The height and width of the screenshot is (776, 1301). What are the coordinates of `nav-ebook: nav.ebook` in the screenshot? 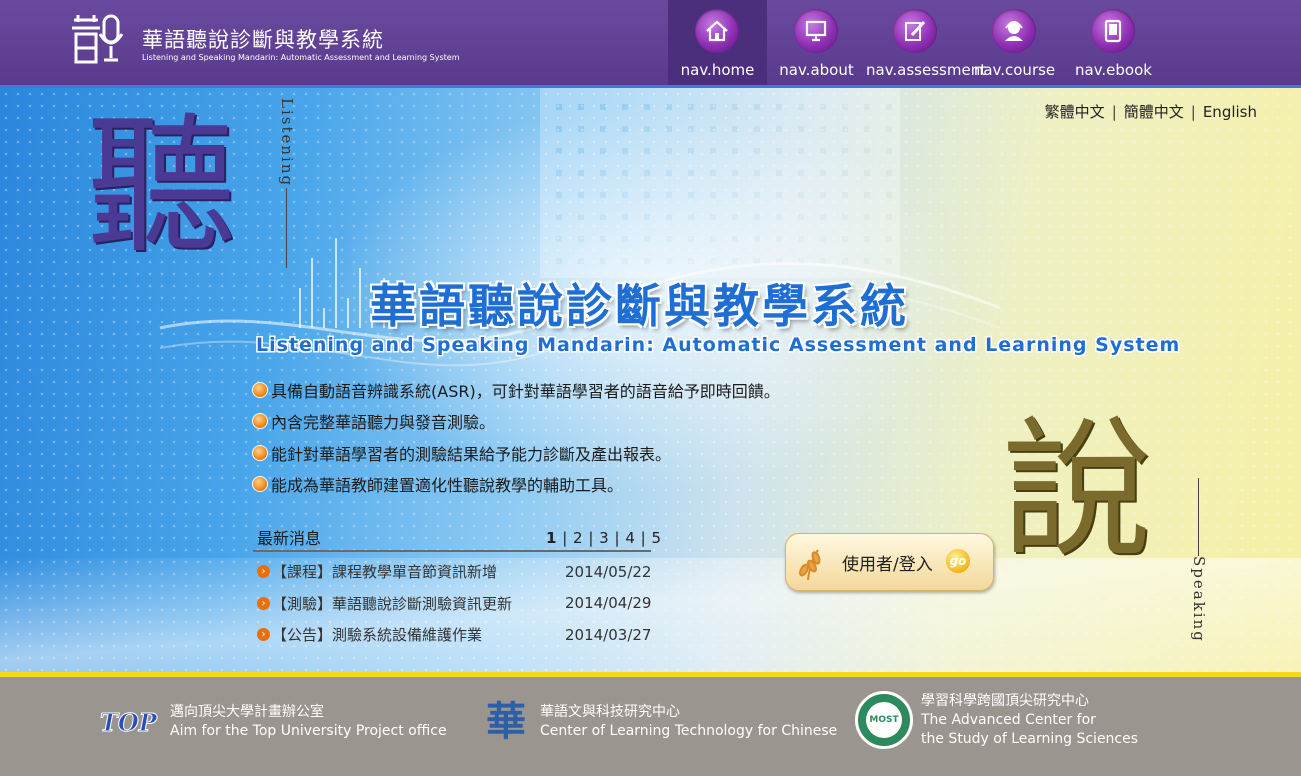 It's located at (1113, 42).